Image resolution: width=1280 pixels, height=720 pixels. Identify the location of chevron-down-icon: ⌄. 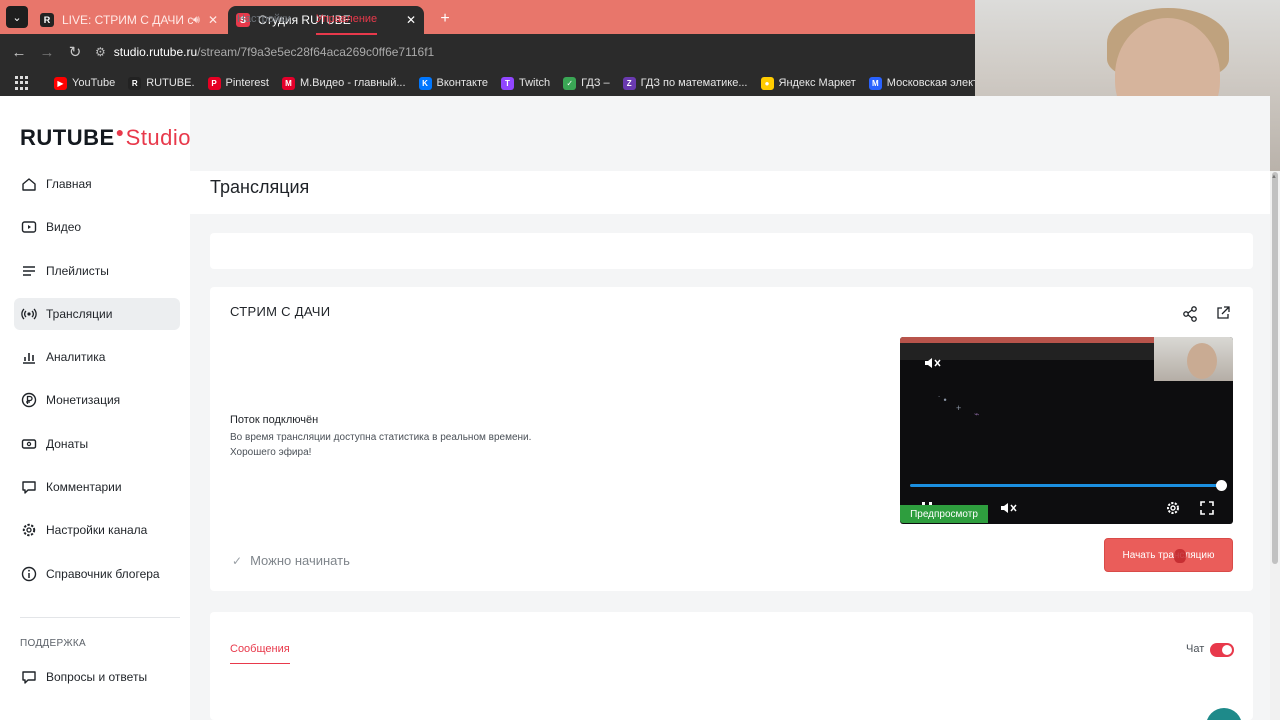
(17, 17).